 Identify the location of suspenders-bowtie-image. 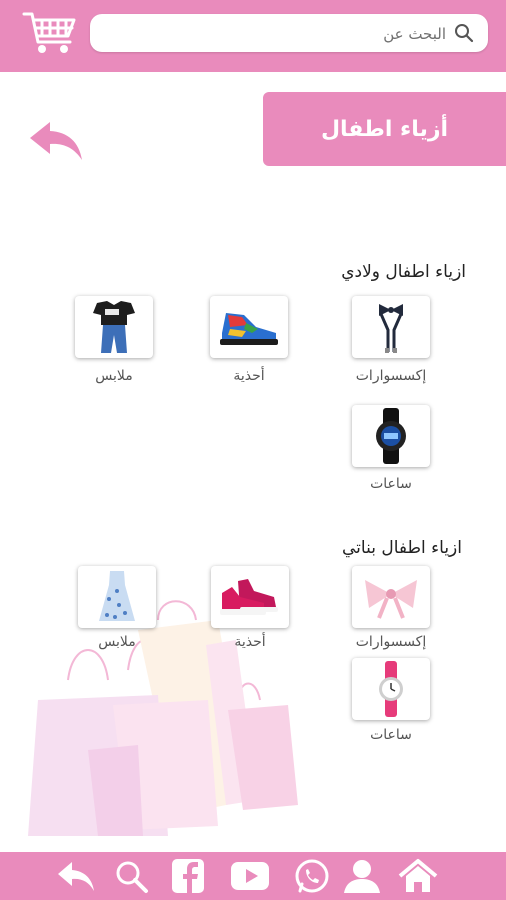
(391, 328).